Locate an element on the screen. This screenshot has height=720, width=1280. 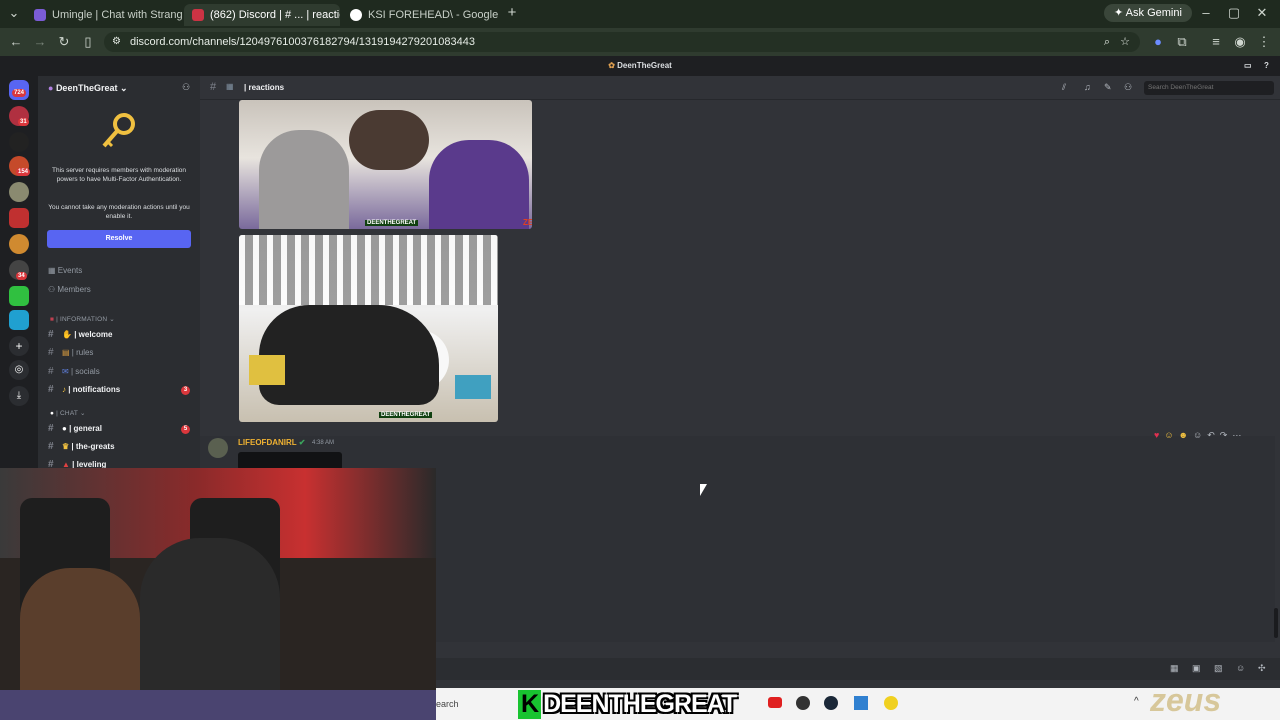
channel-general: # ● | general 5 is located at coordinates (122, 429).